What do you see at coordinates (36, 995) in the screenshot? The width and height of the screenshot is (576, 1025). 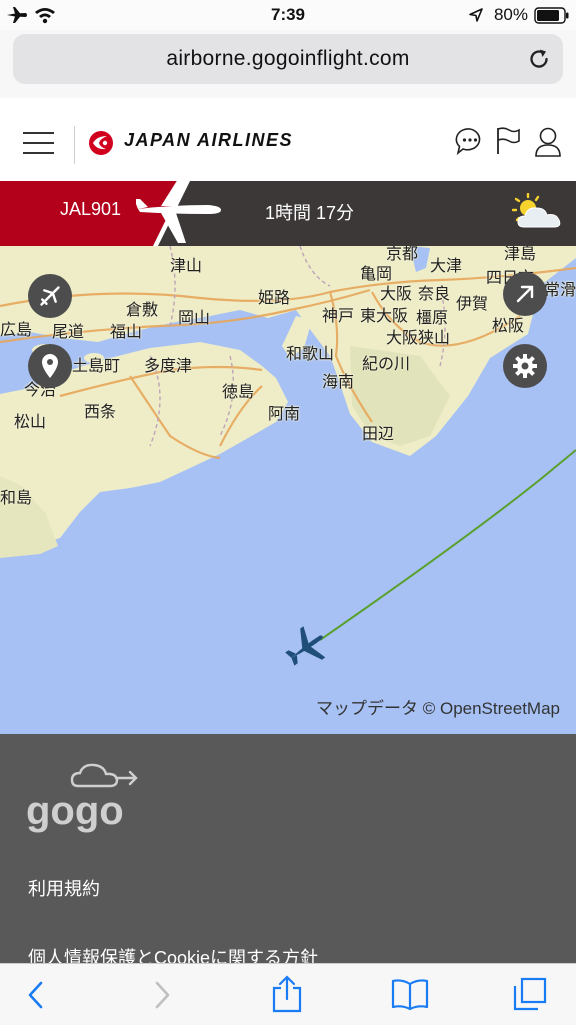 I see `back-icon` at bounding box center [36, 995].